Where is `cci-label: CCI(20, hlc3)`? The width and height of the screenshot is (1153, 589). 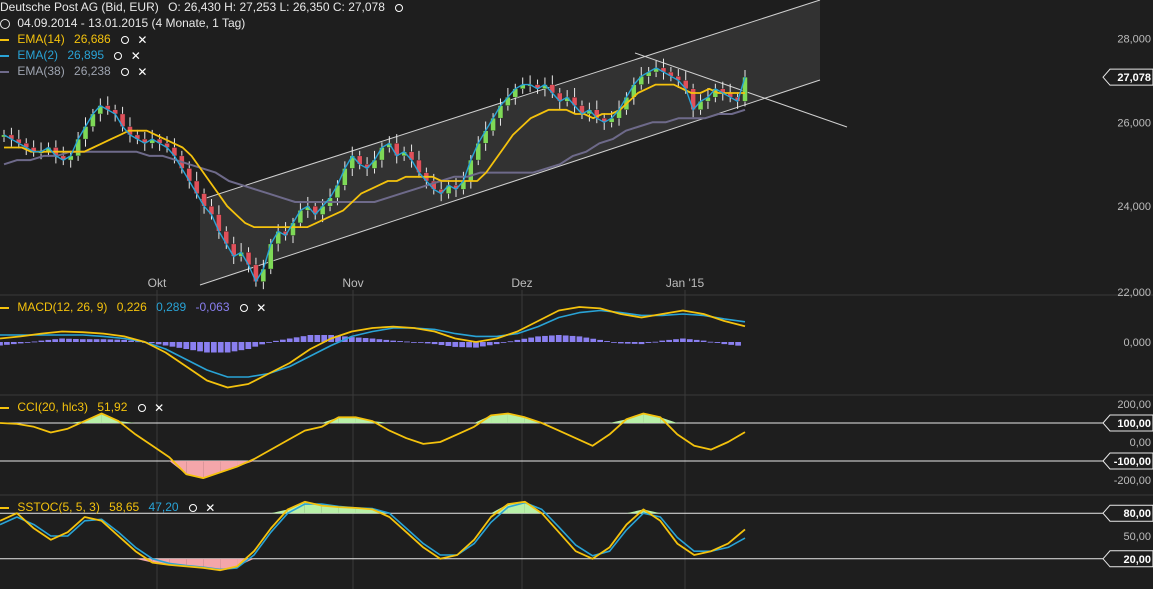
cci-label: CCI(20, hlc3) is located at coordinates (53, 407).